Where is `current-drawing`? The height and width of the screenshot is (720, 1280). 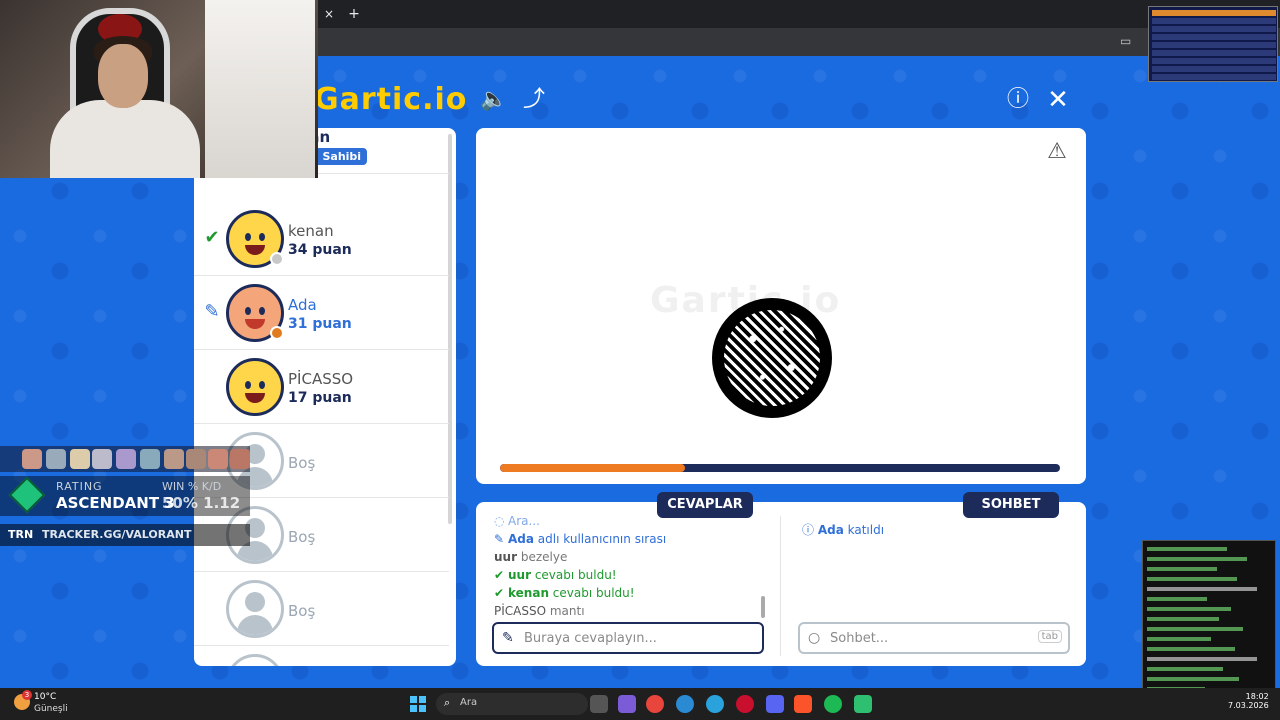 current-drawing is located at coordinates (772, 358).